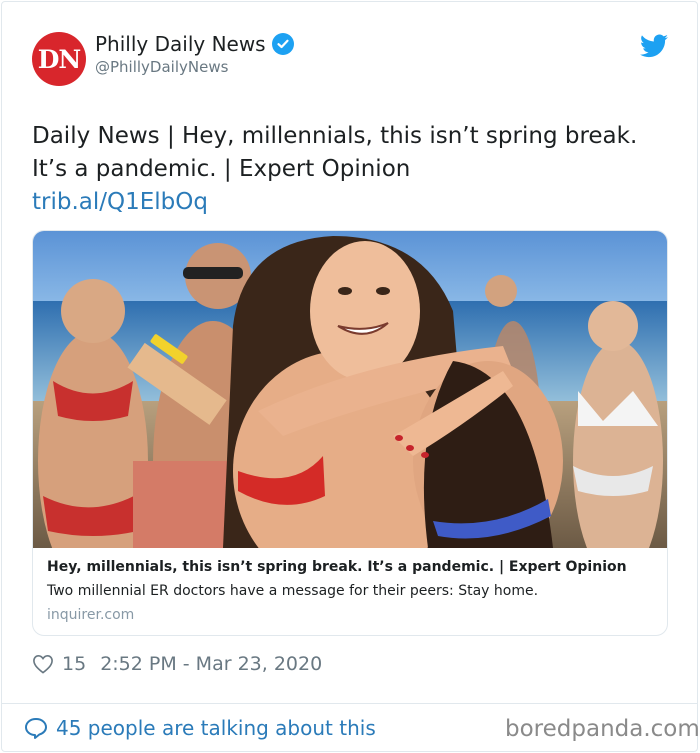 The width and height of the screenshot is (700, 753). I want to click on heart-icon, so click(43, 664).